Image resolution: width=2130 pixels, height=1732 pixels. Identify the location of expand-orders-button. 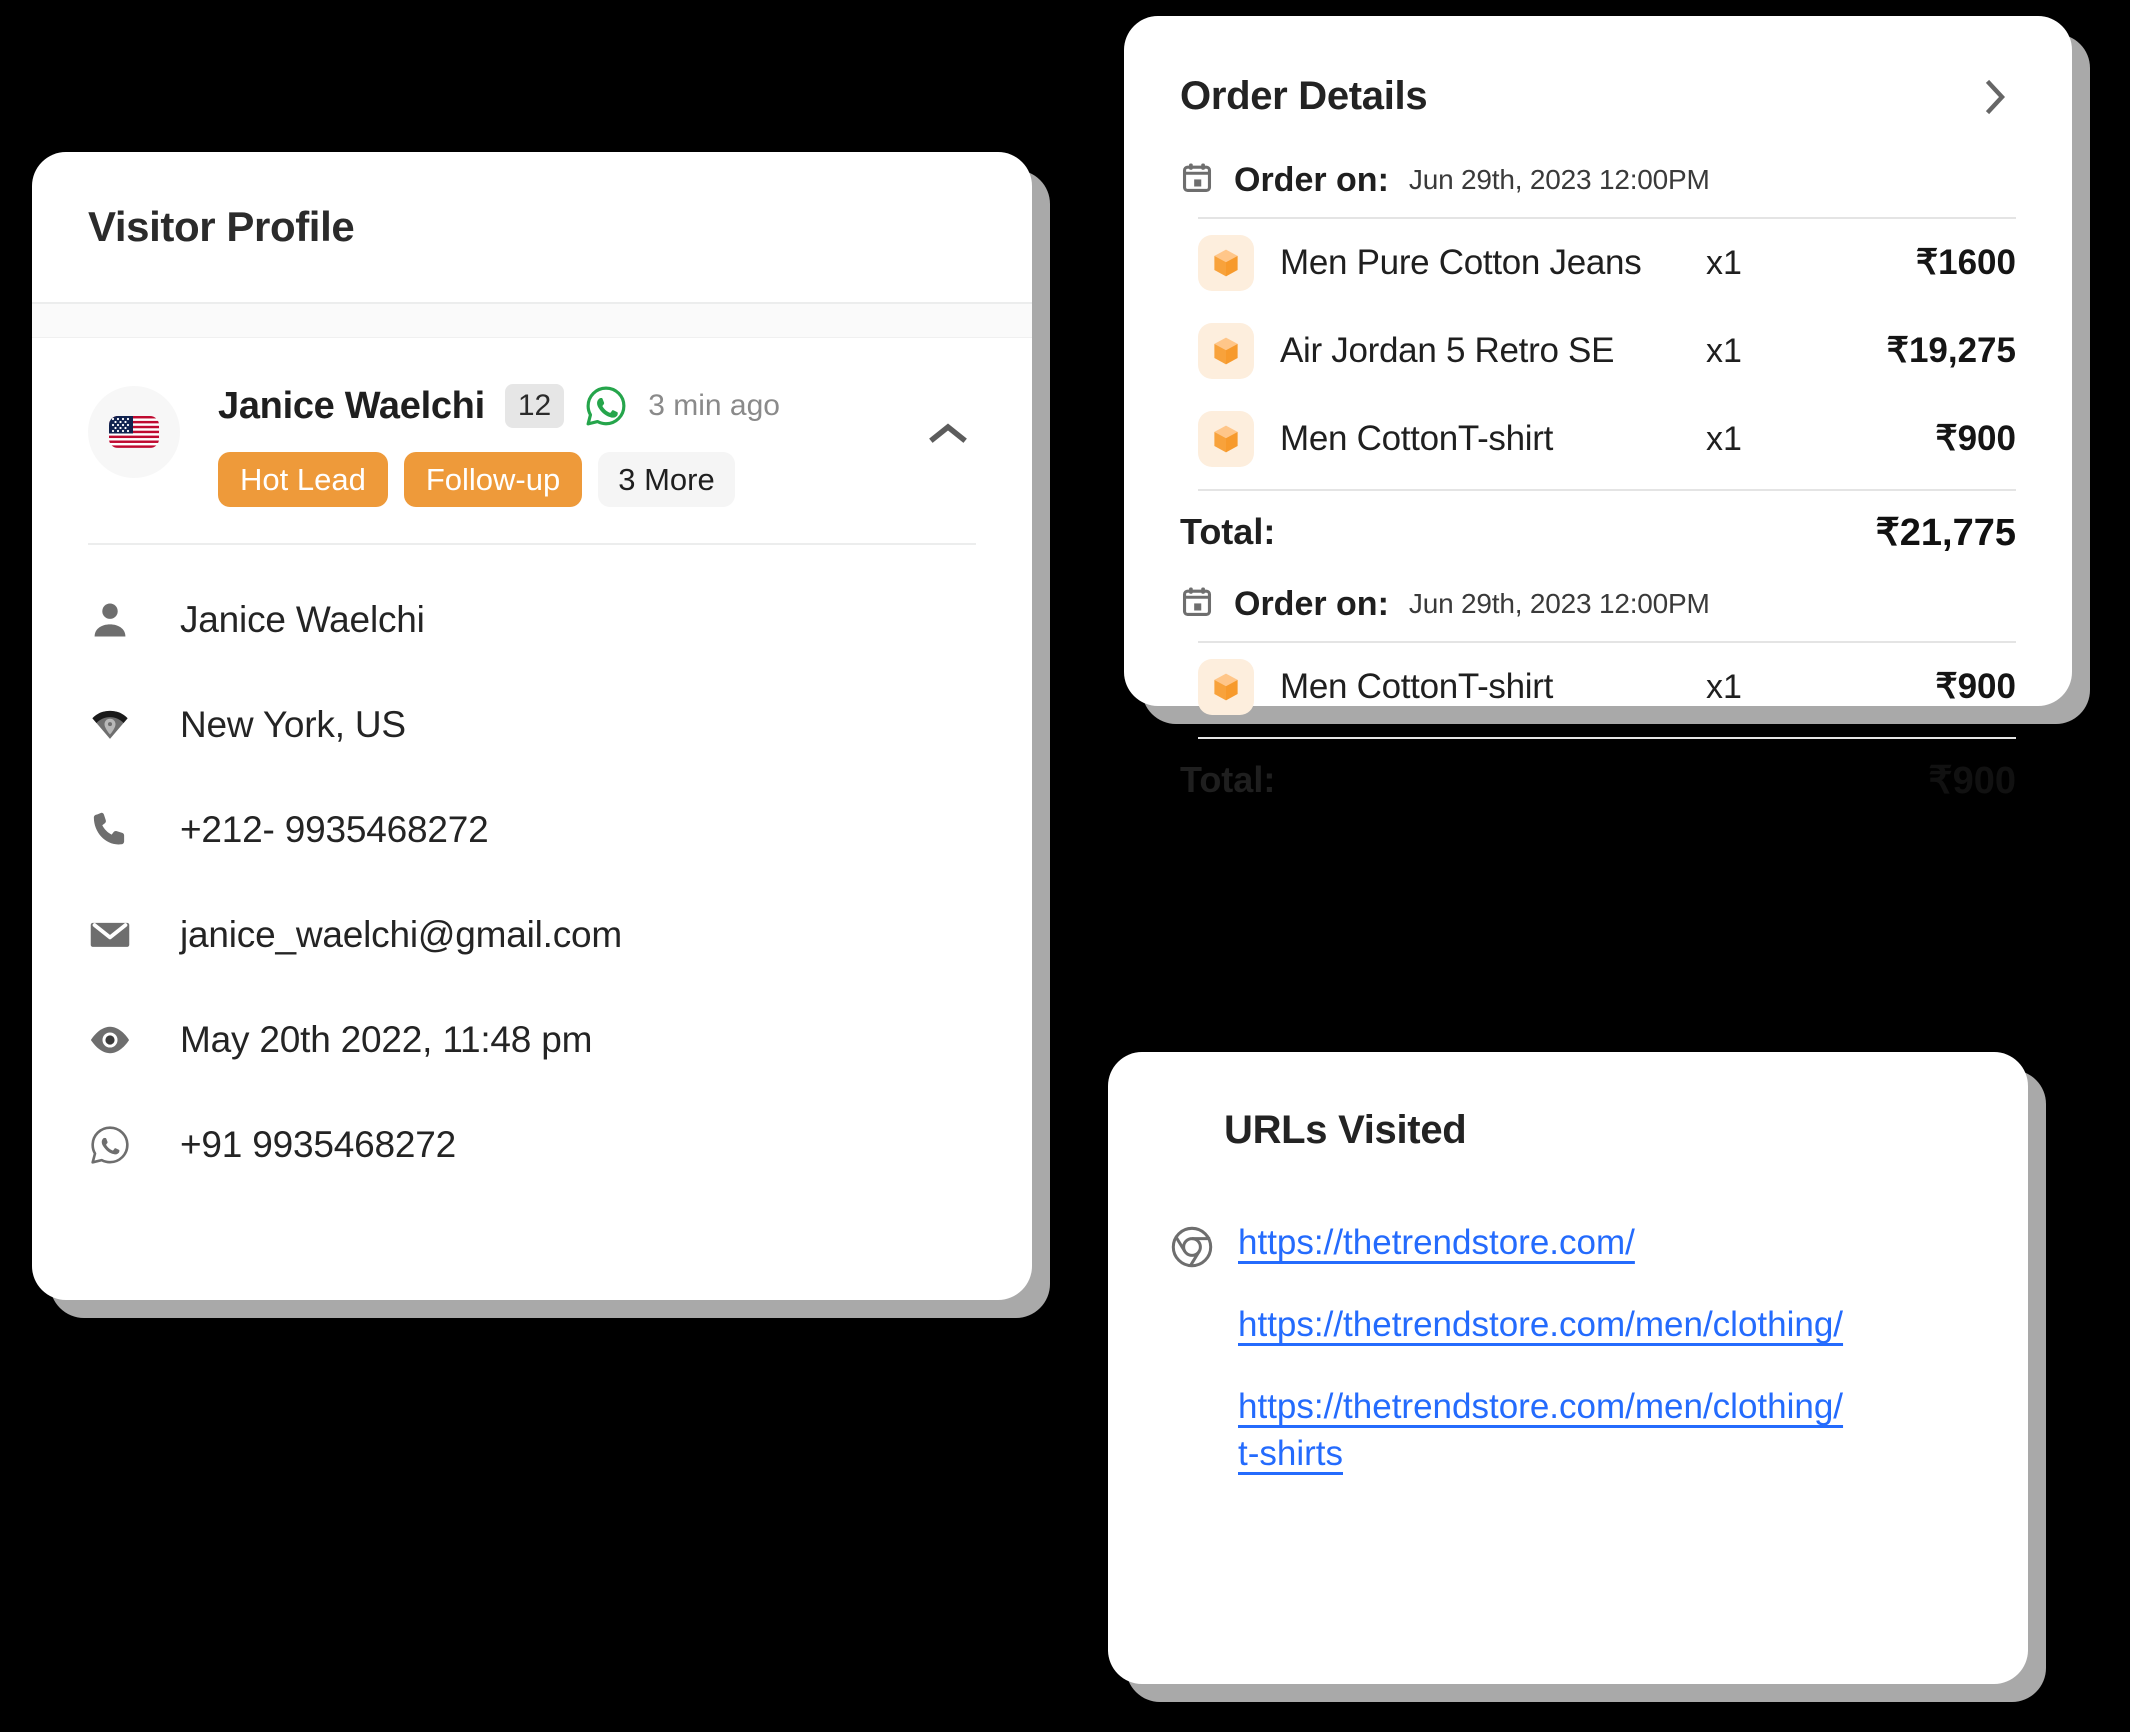
(1996, 97).